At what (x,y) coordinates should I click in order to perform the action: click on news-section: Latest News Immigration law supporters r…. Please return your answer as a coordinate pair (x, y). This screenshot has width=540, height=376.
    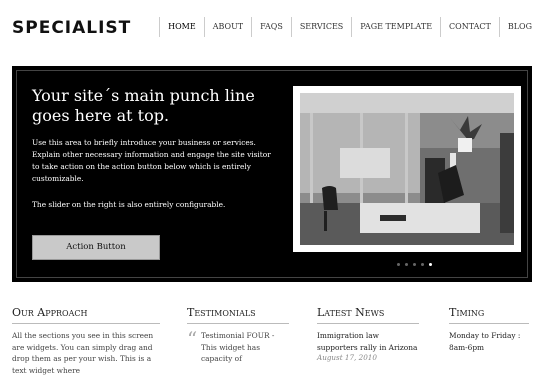
    Looking at the image, I should click on (368, 334).